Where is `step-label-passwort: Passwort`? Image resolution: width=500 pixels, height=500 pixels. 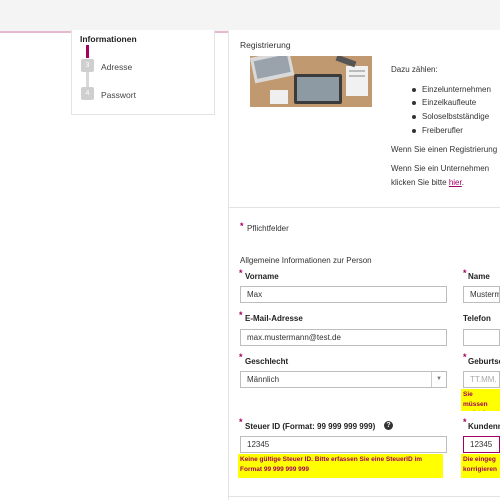
step-label-passwort: Passwort is located at coordinates (118, 95).